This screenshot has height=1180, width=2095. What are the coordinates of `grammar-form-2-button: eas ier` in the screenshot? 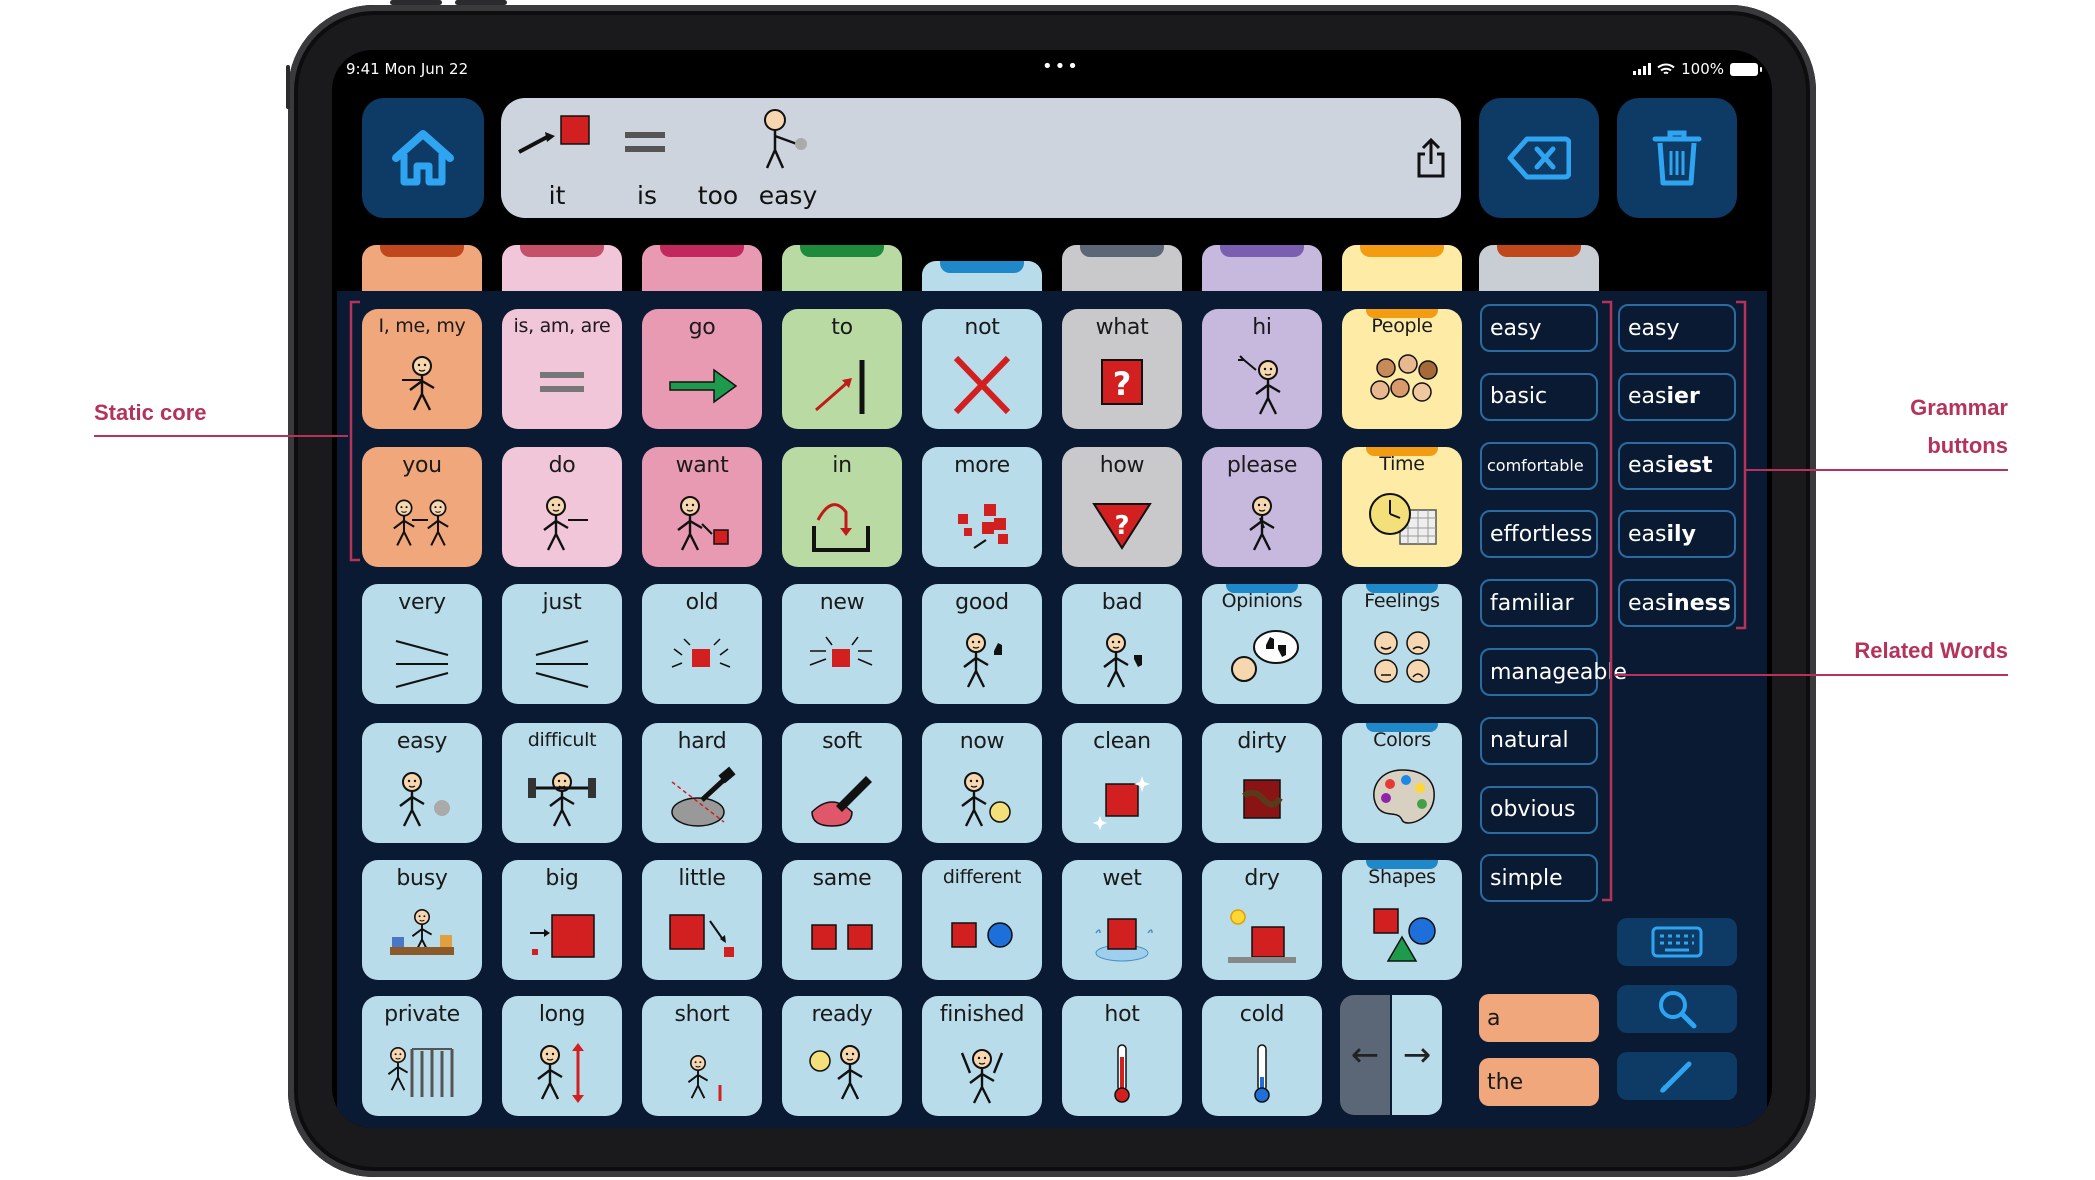 It's located at (1677, 396).